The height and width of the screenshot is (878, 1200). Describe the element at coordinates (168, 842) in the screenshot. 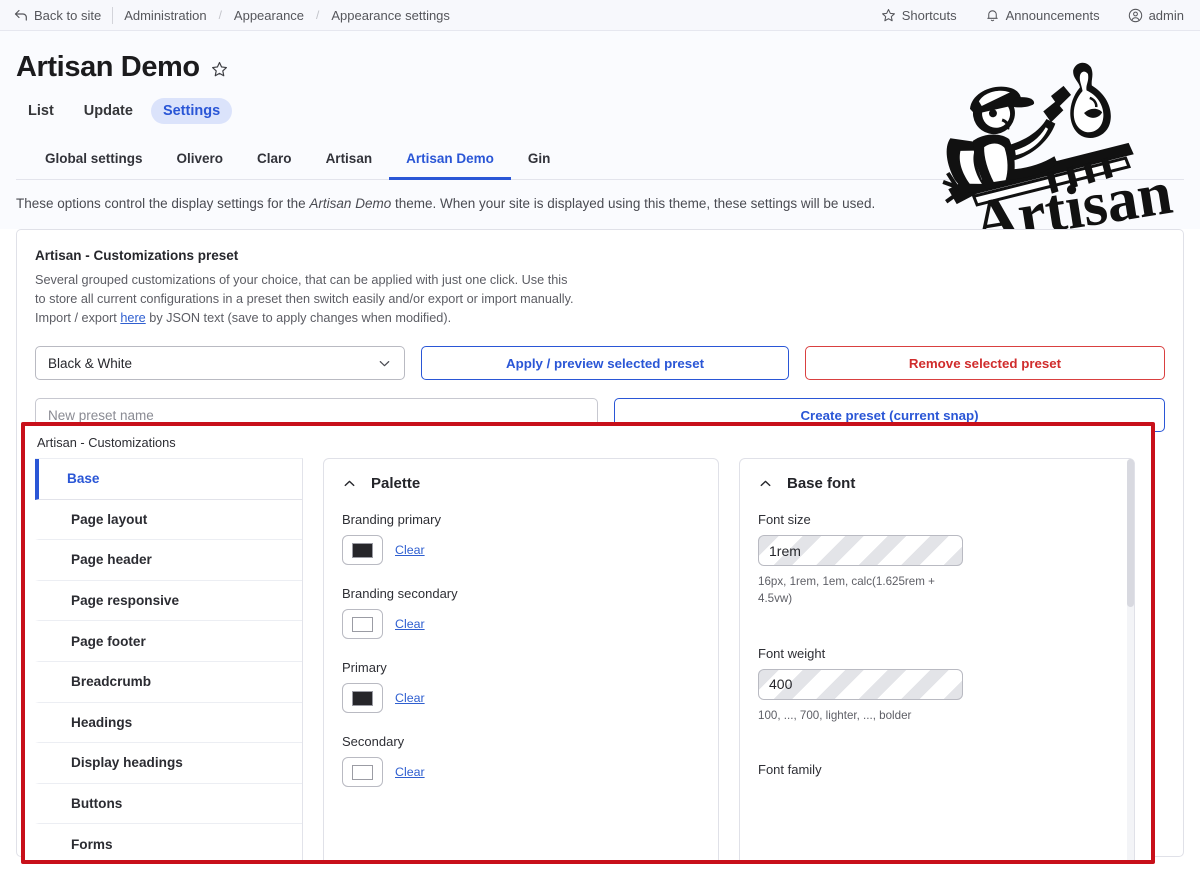

I see `menu-item-forms: Forms` at that location.